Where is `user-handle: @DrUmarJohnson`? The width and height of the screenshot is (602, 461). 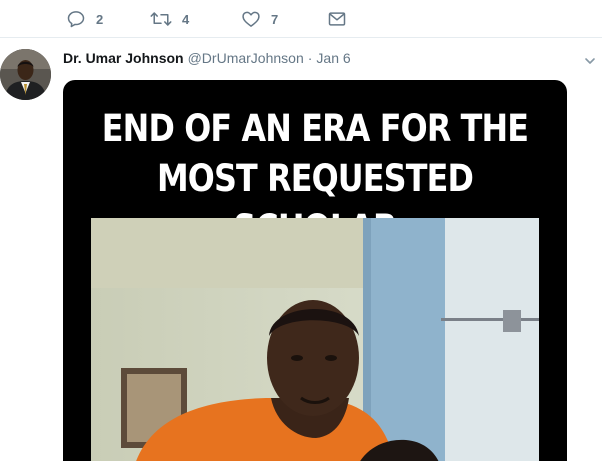 user-handle: @DrUmarJohnson is located at coordinates (246, 58).